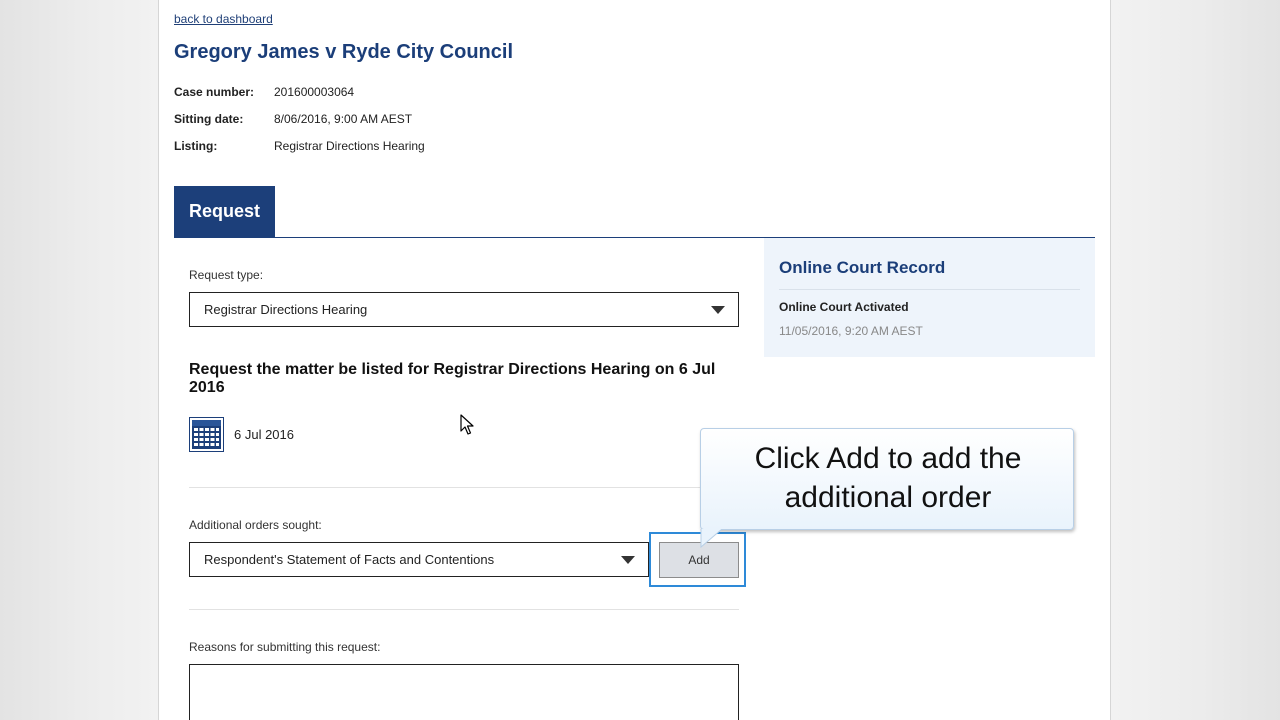 Image resolution: width=1280 pixels, height=720 pixels. Describe the element at coordinates (467, 424) in the screenshot. I see `mouse-pointer-icon` at that location.